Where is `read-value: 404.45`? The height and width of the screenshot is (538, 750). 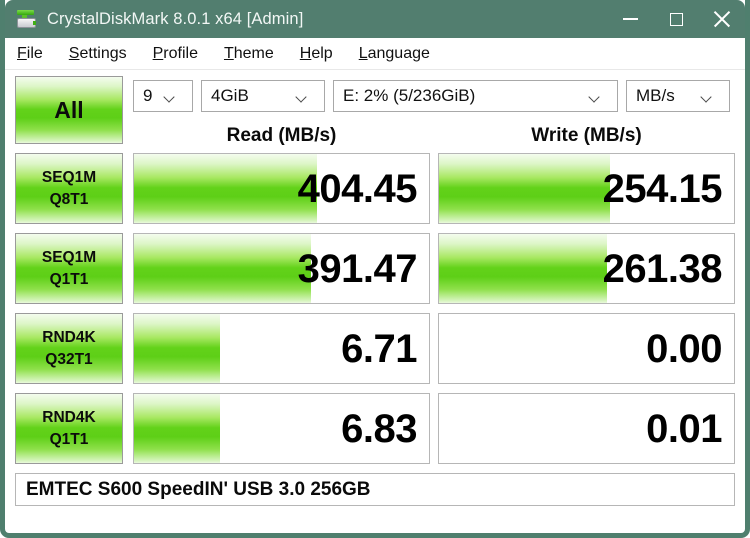
read-value: 404.45 is located at coordinates (357, 188).